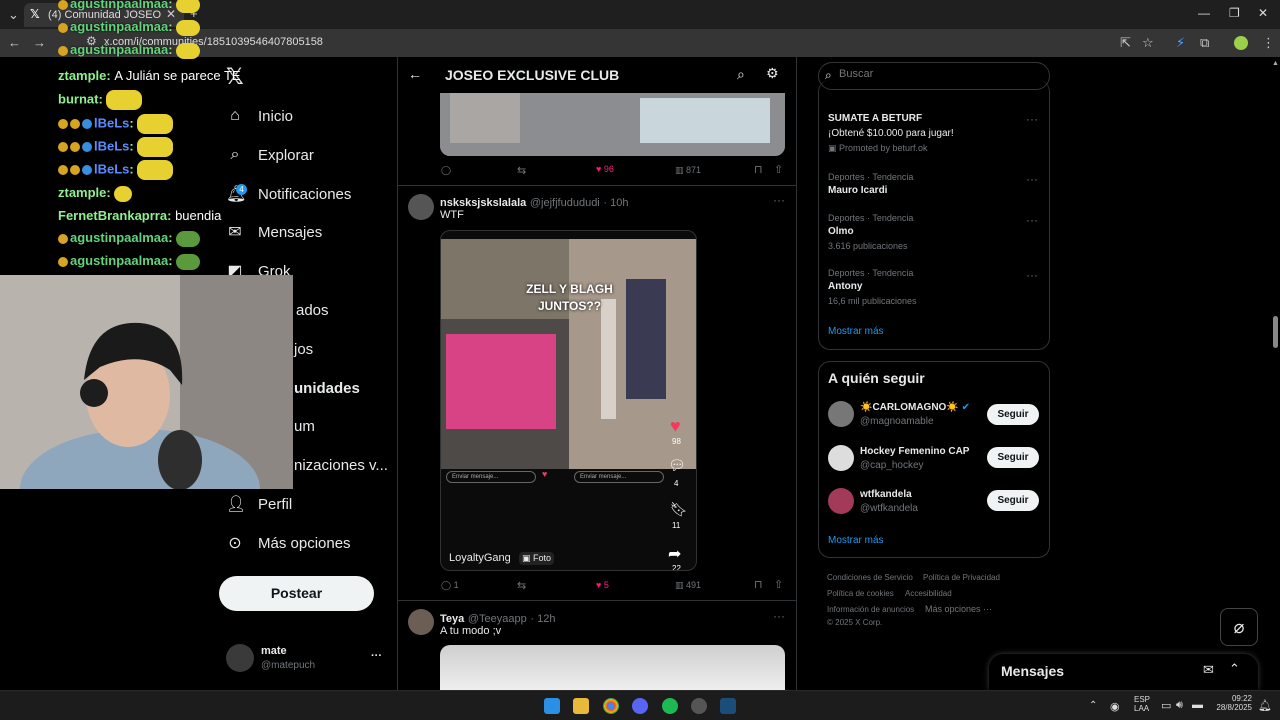 This screenshot has width=1280, height=720. I want to click on volume-icon: 🔊︎, so click(1179, 705).